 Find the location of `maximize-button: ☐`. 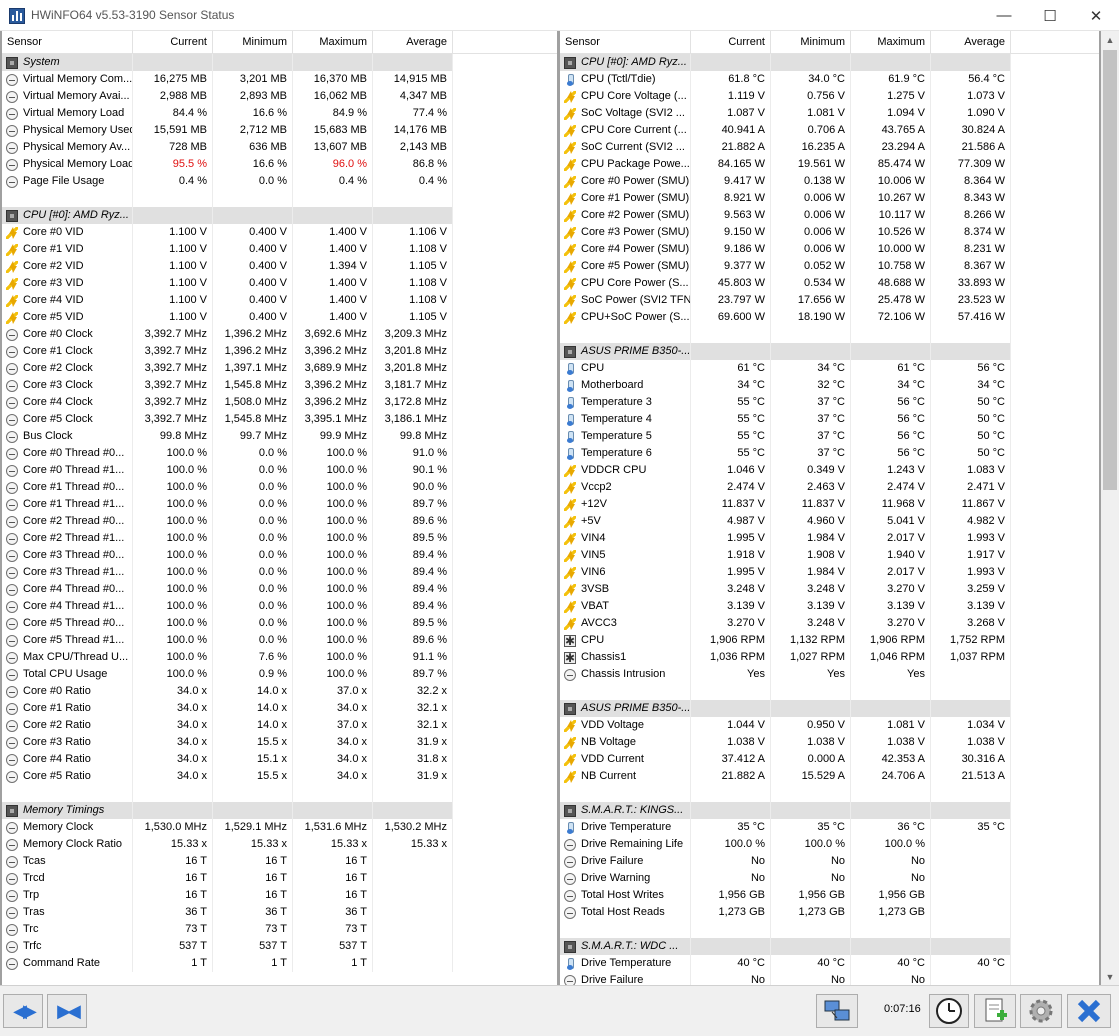

maximize-button: ☐ is located at coordinates (1050, 15).